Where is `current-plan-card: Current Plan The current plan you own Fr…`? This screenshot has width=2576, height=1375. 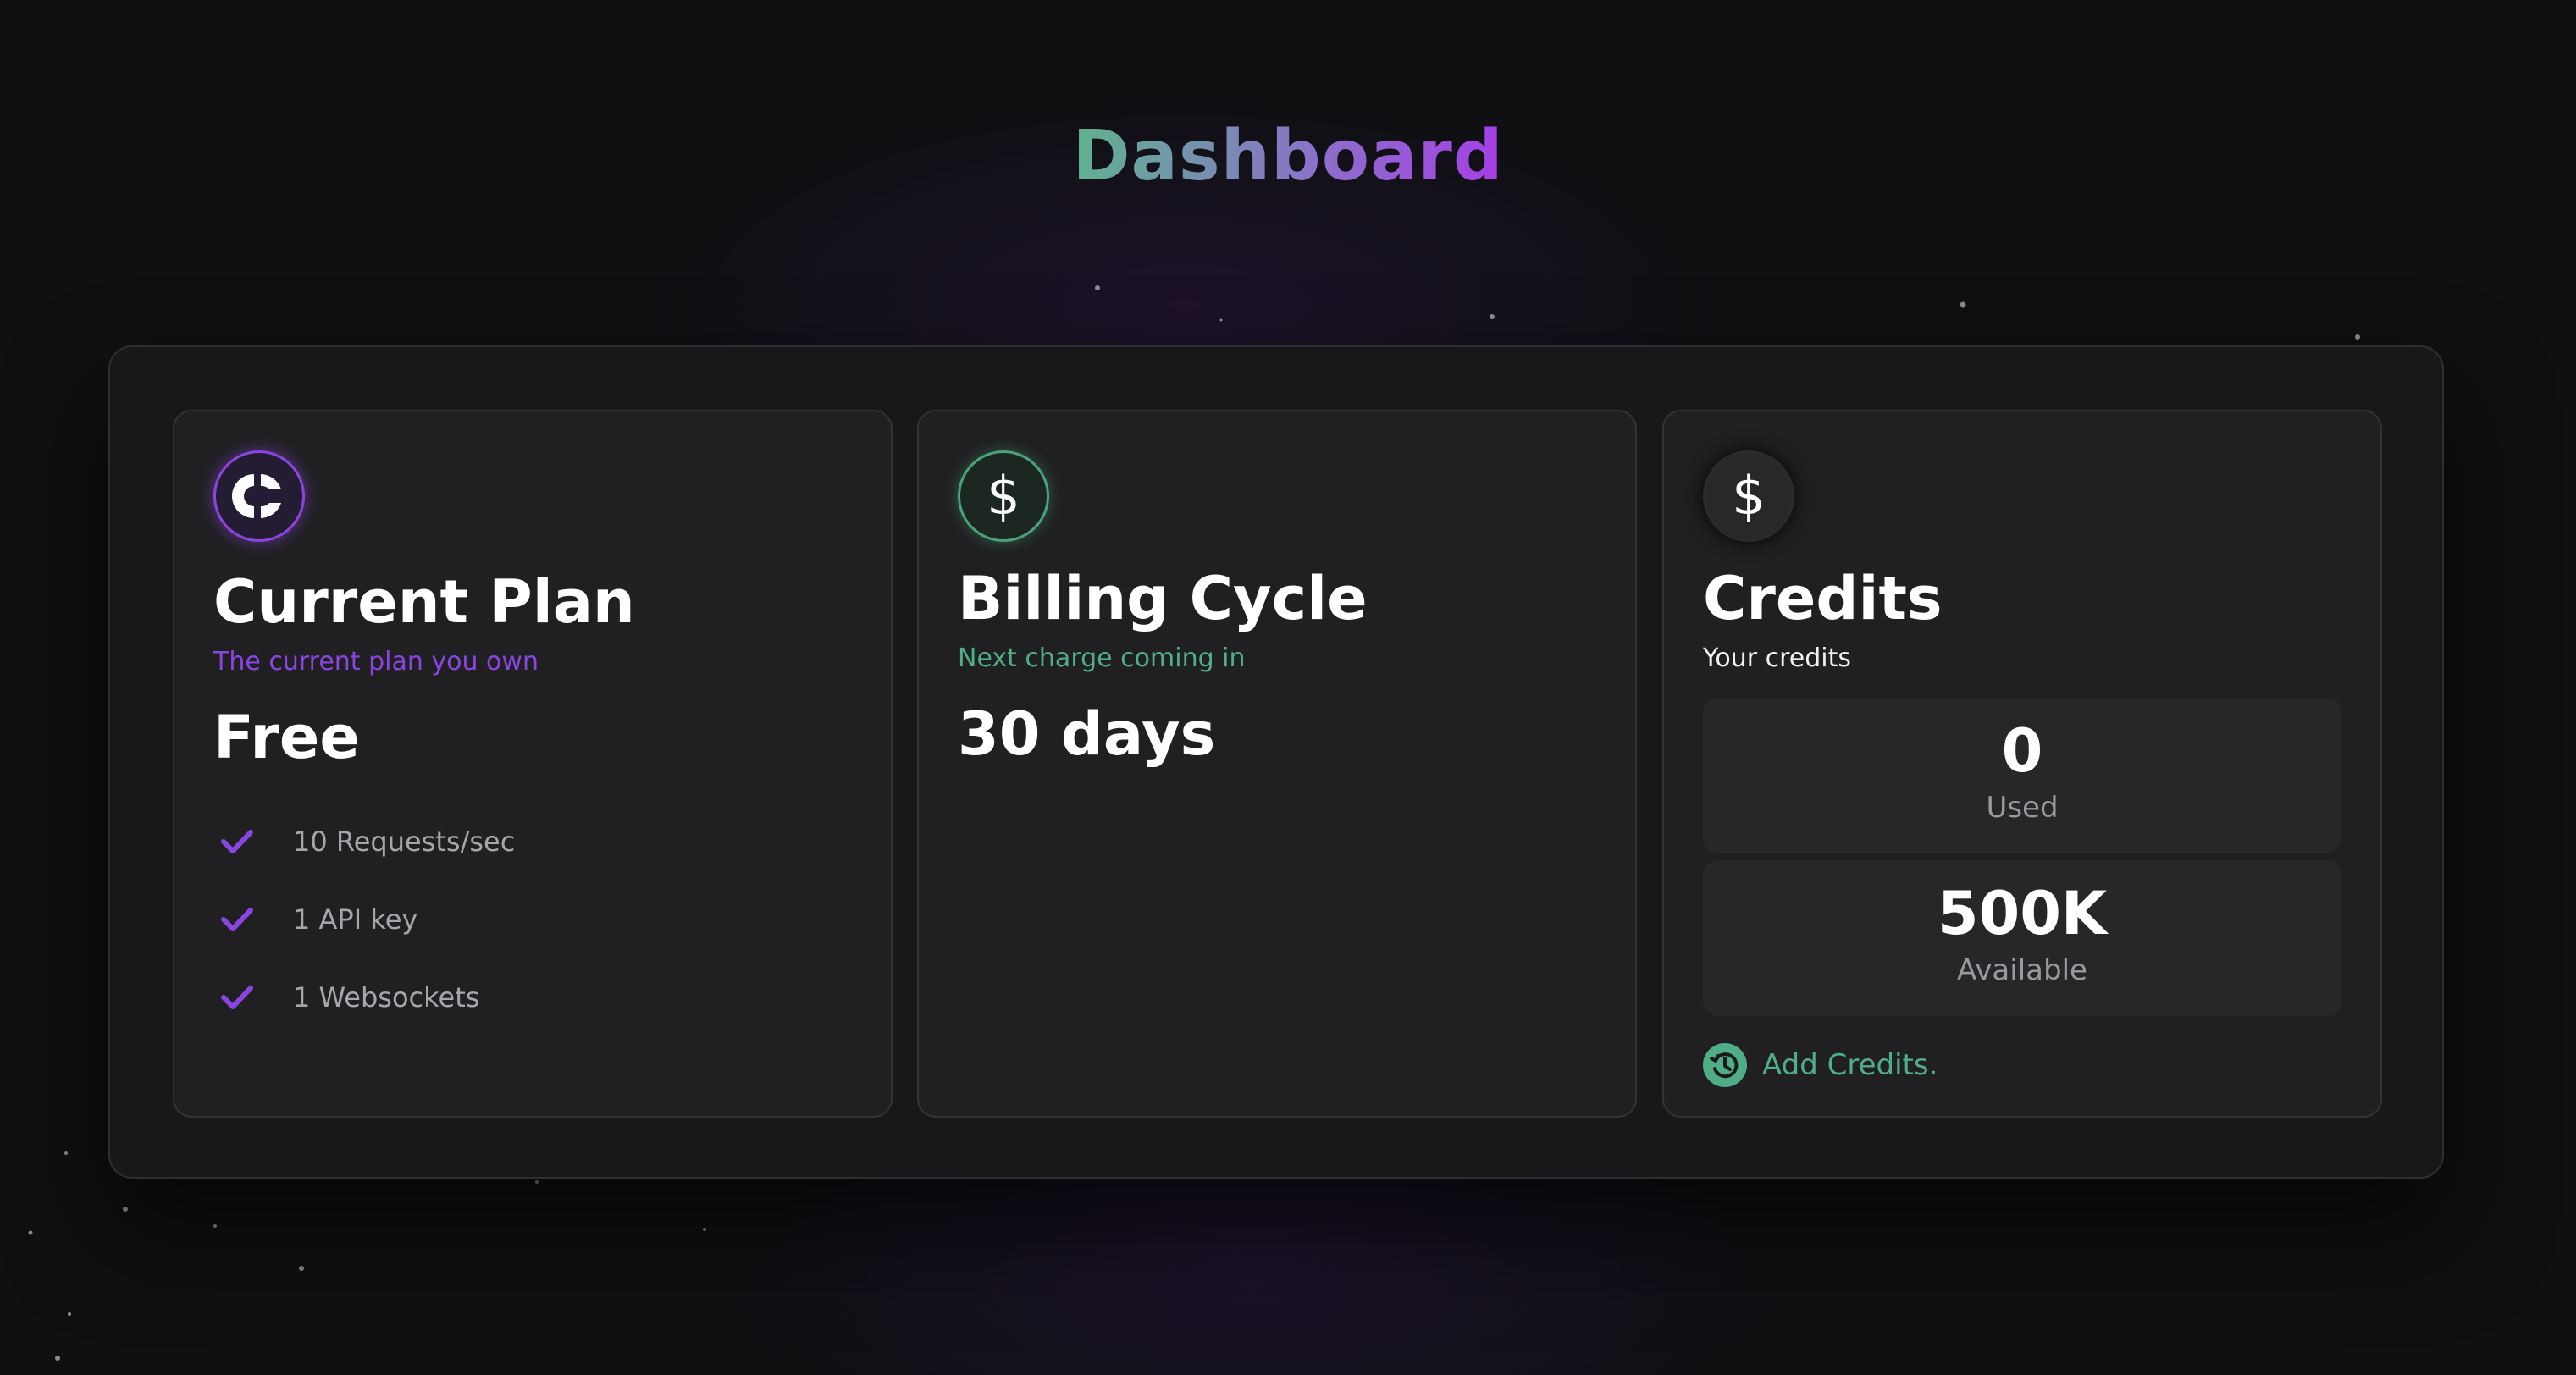 current-plan-card: Current Plan The current plan you own Fr… is located at coordinates (533, 764).